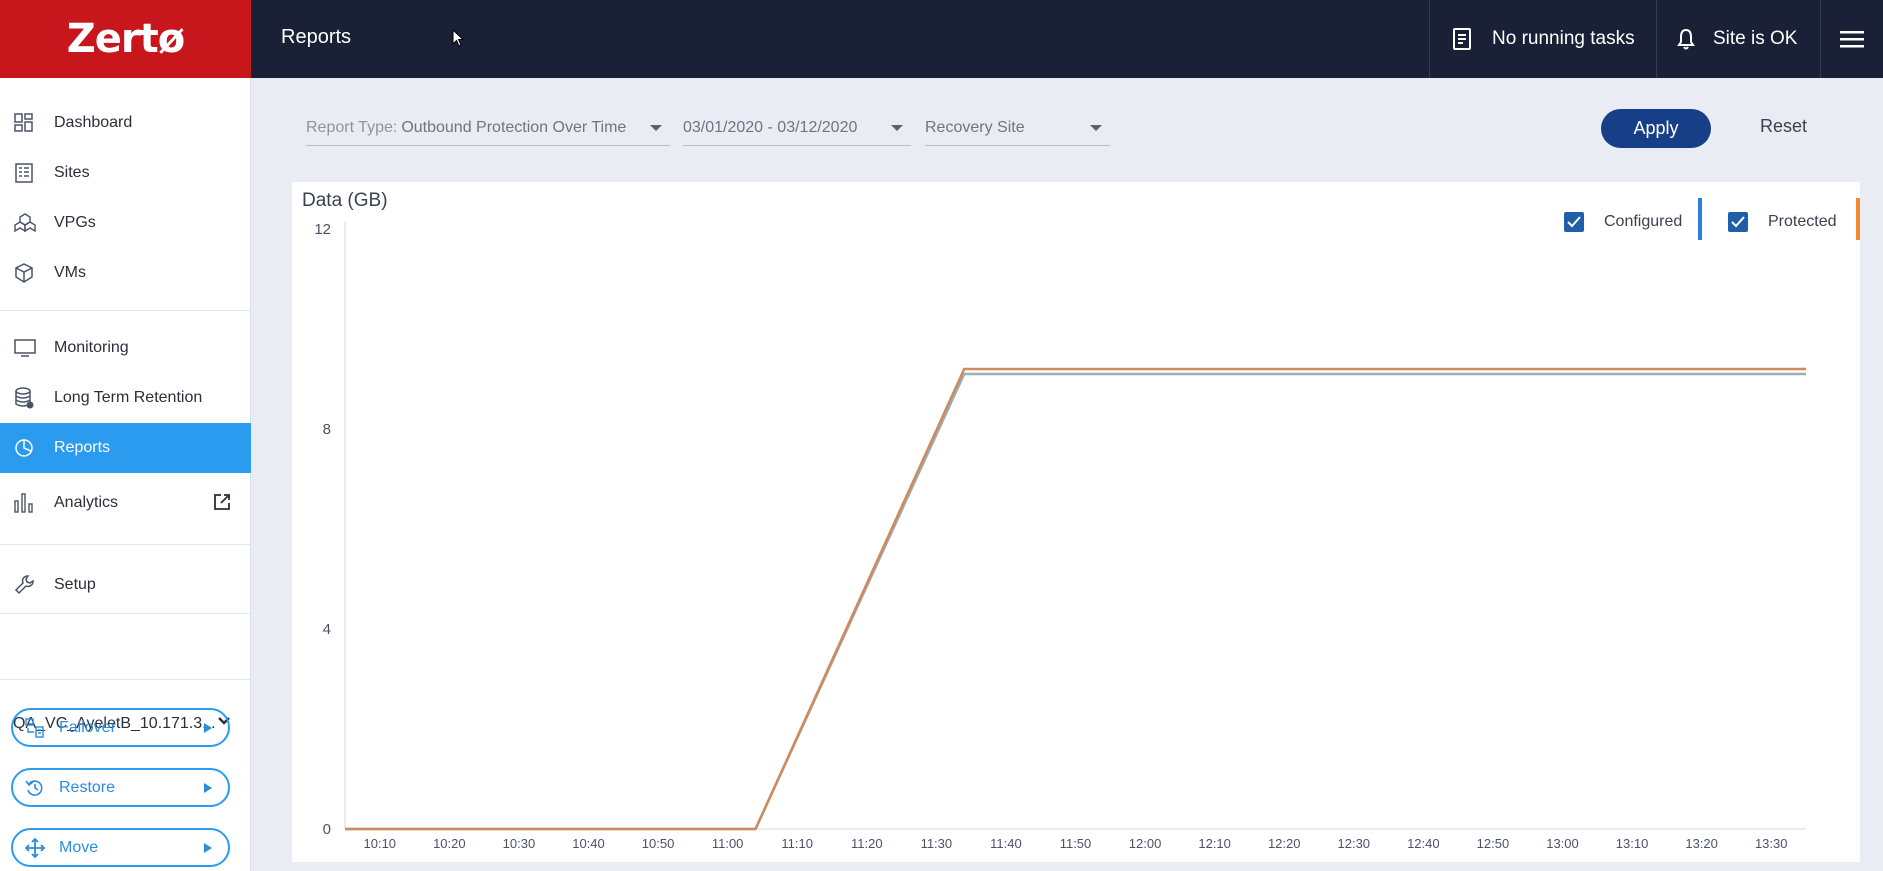 Image resolution: width=1883 pixels, height=871 pixels. What do you see at coordinates (125, 585) in the screenshot?
I see `sidebar-item-setup: Setup` at bounding box center [125, 585].